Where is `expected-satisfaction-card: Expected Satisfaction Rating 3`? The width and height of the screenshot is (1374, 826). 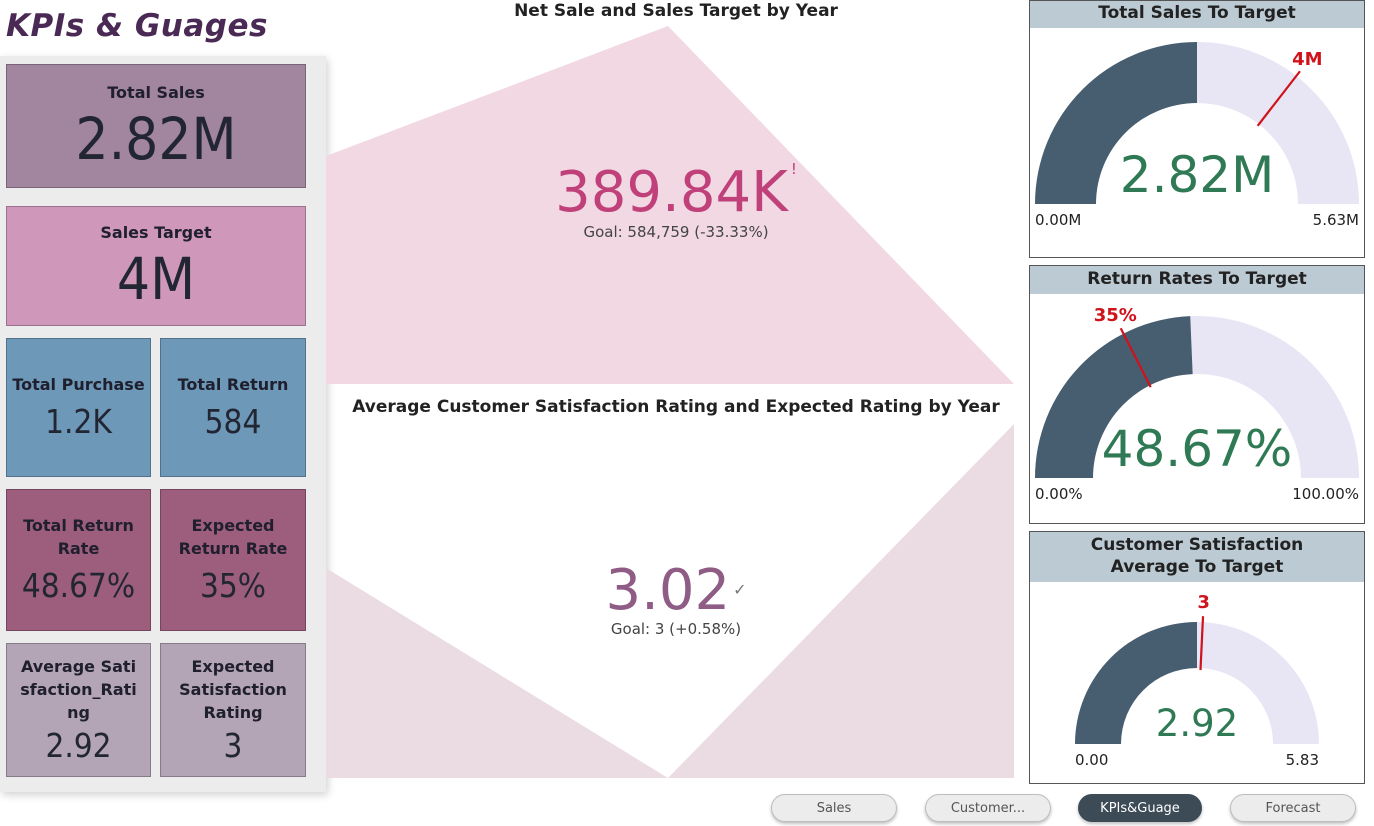 expected-satisfaction-card: Expected Satisfaction Rating 3 is located at coordinates (233, 710).